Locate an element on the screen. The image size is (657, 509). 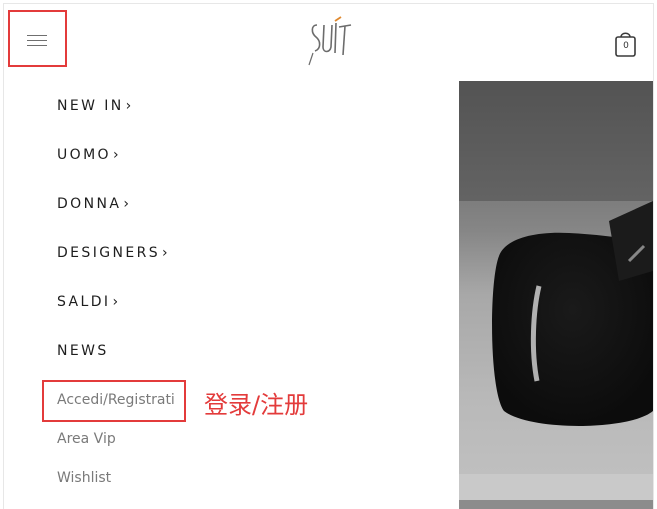
nav-item-new-in: NEW IN › is located at coordinates (94, 106).